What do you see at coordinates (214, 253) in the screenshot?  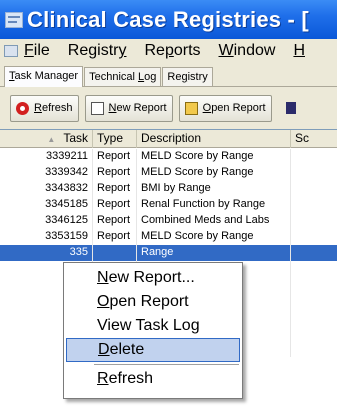 I see `cell-description: Range` at bounding box center [214, 253].